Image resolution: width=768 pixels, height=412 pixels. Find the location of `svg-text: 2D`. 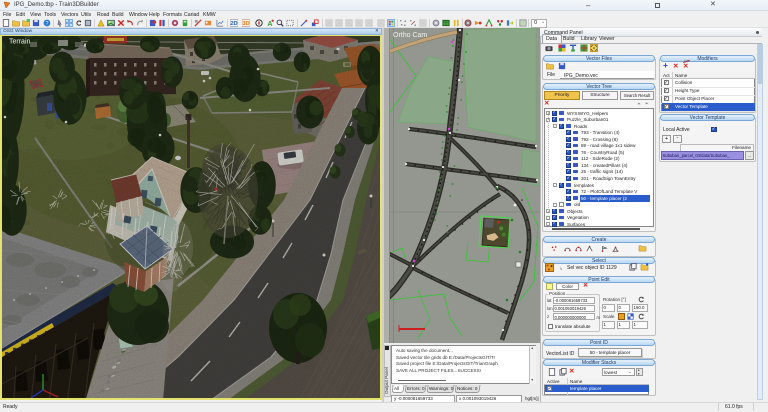

svg-text: 2D is located at coordinates (233, 24).